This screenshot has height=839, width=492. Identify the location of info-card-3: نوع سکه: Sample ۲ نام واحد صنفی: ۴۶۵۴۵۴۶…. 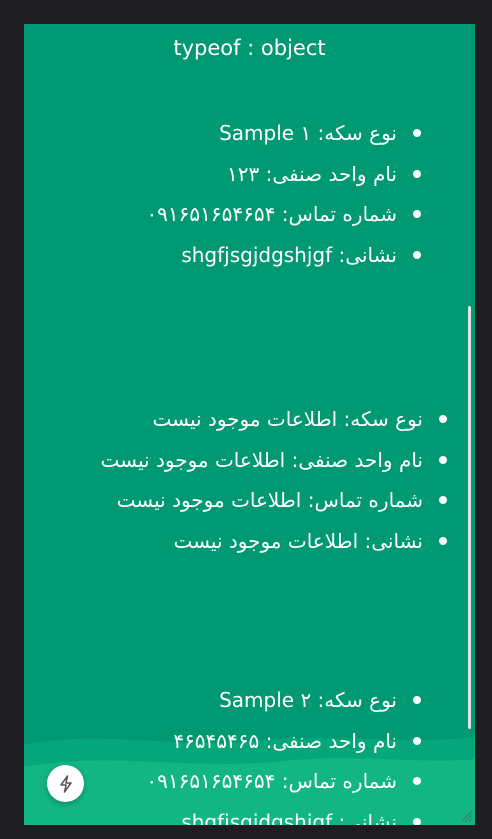
(284, 752).